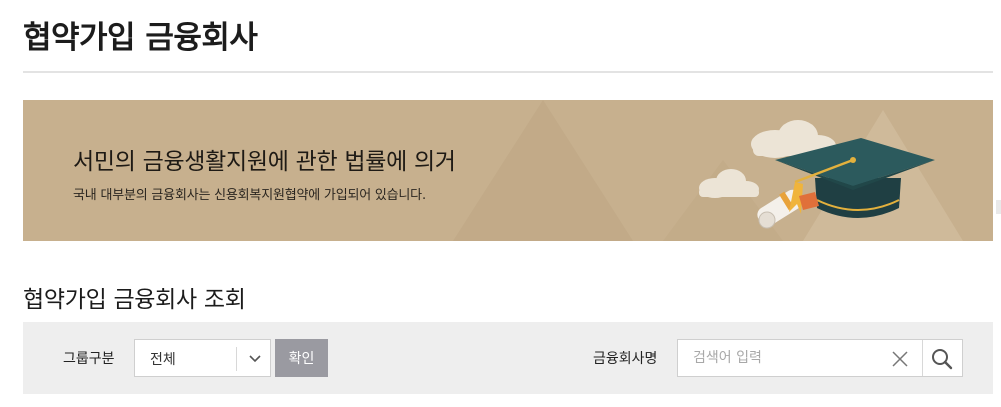 The image size is (1001, 407). I want to click on close-icon, so click(900, 359).